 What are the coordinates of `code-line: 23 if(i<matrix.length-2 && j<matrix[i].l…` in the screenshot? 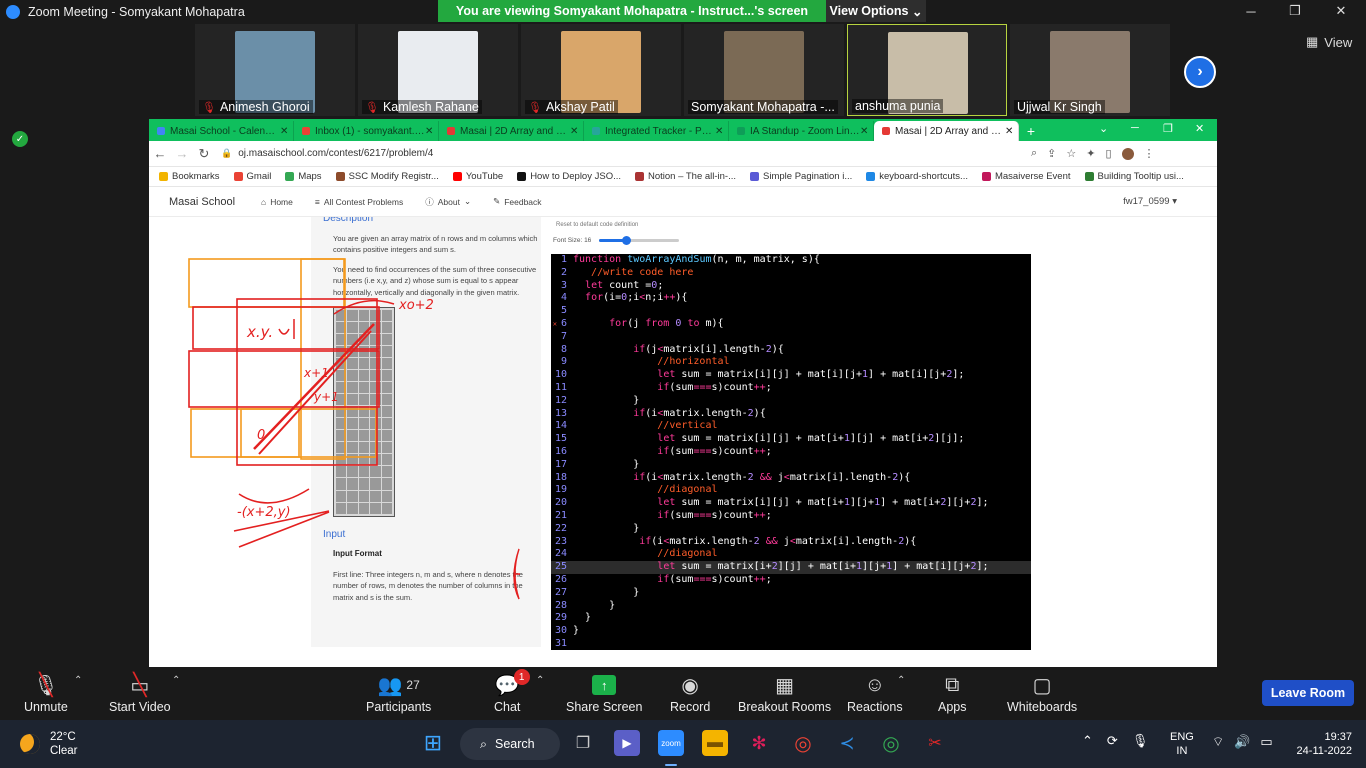 It's located at (791, 542).